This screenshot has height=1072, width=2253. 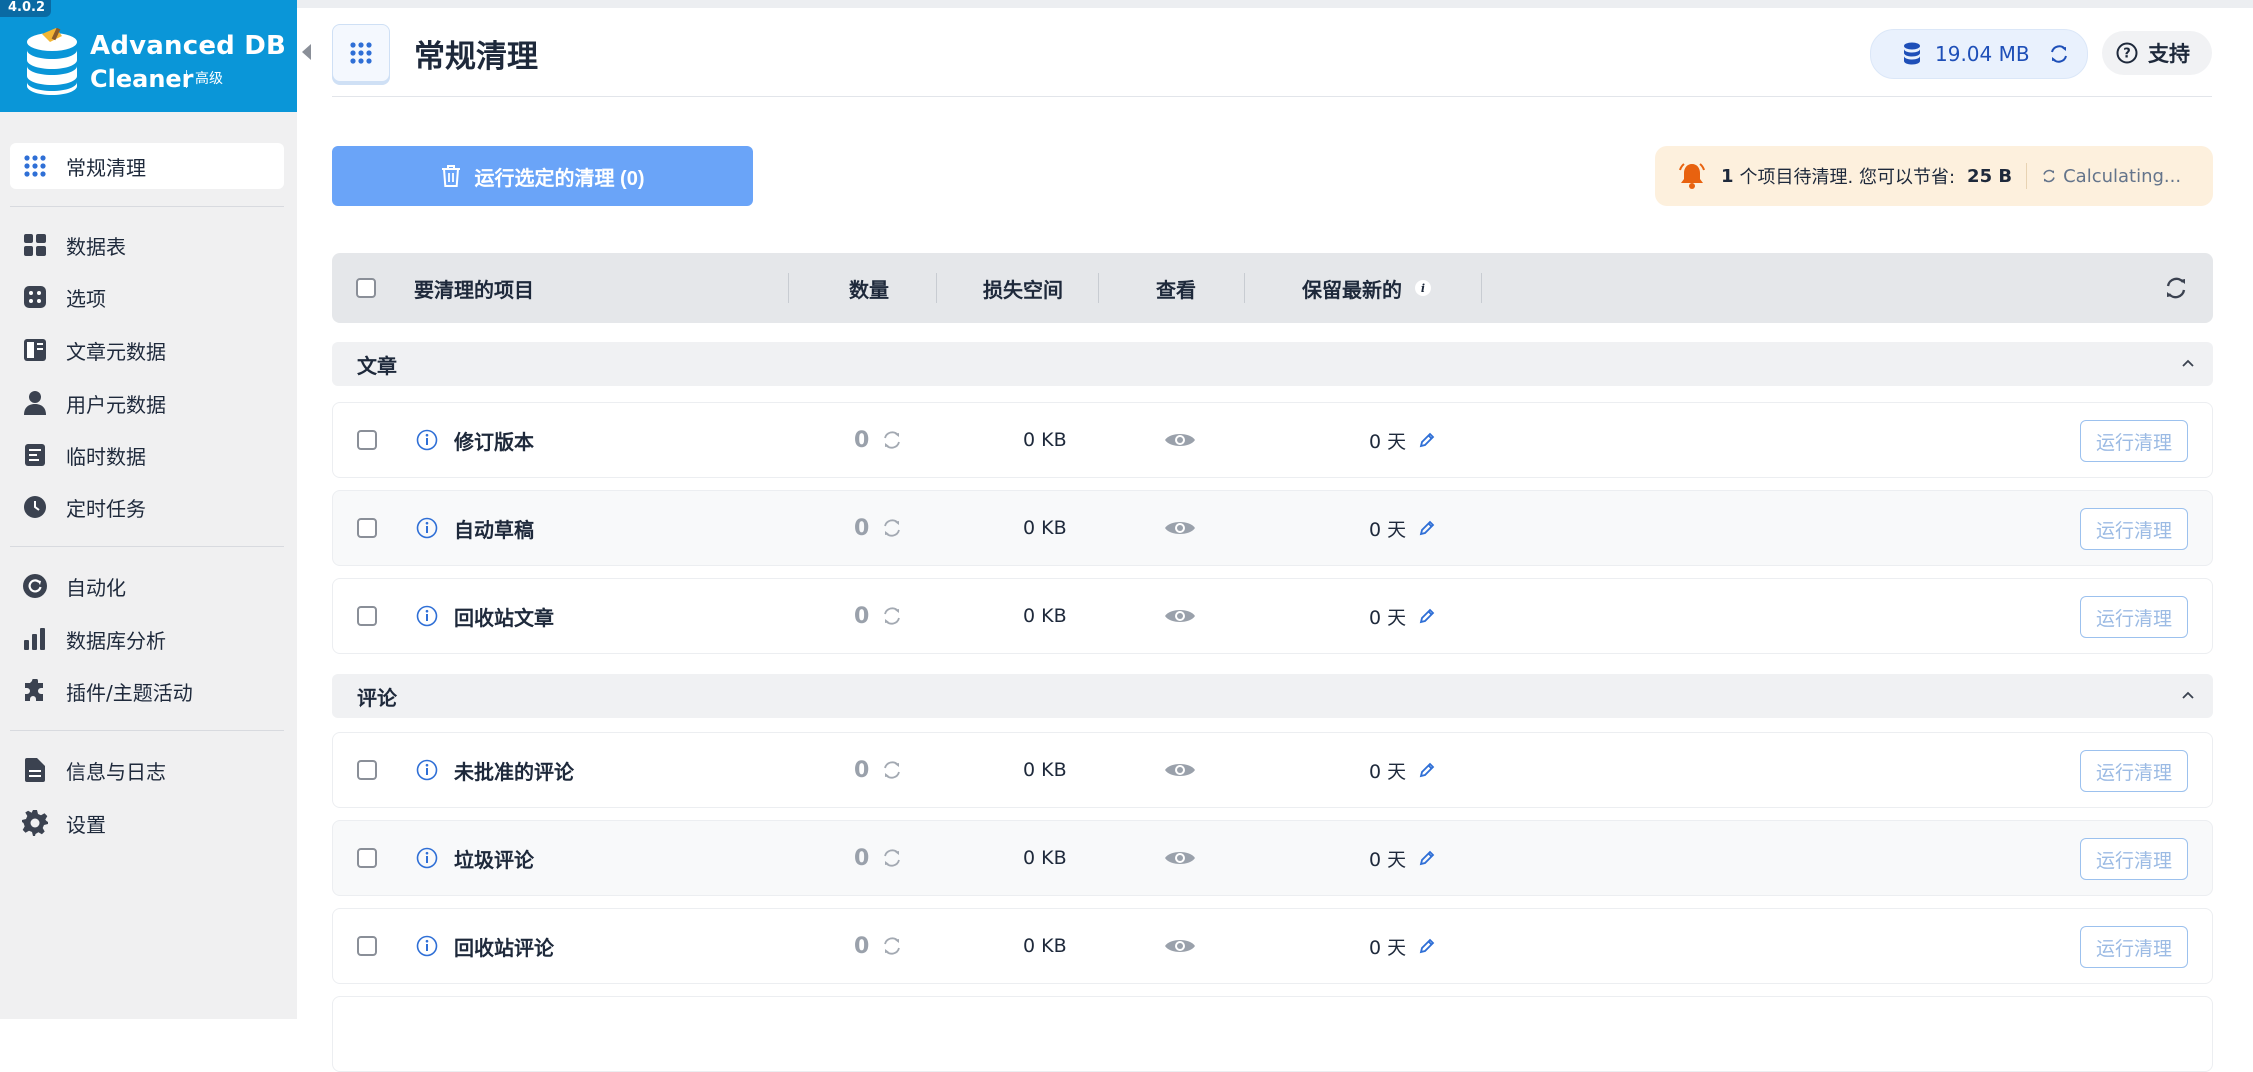 I want to click on app-logo: 4.0.2 Advanced DB Cleaner 高级, so click(x=148, y=56).